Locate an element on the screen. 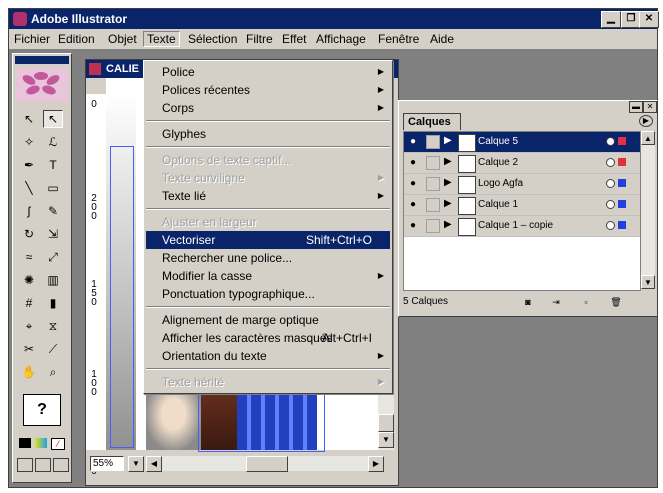  layer-row: ● ▶ Calque 1 is located at coordinates (522, 205).